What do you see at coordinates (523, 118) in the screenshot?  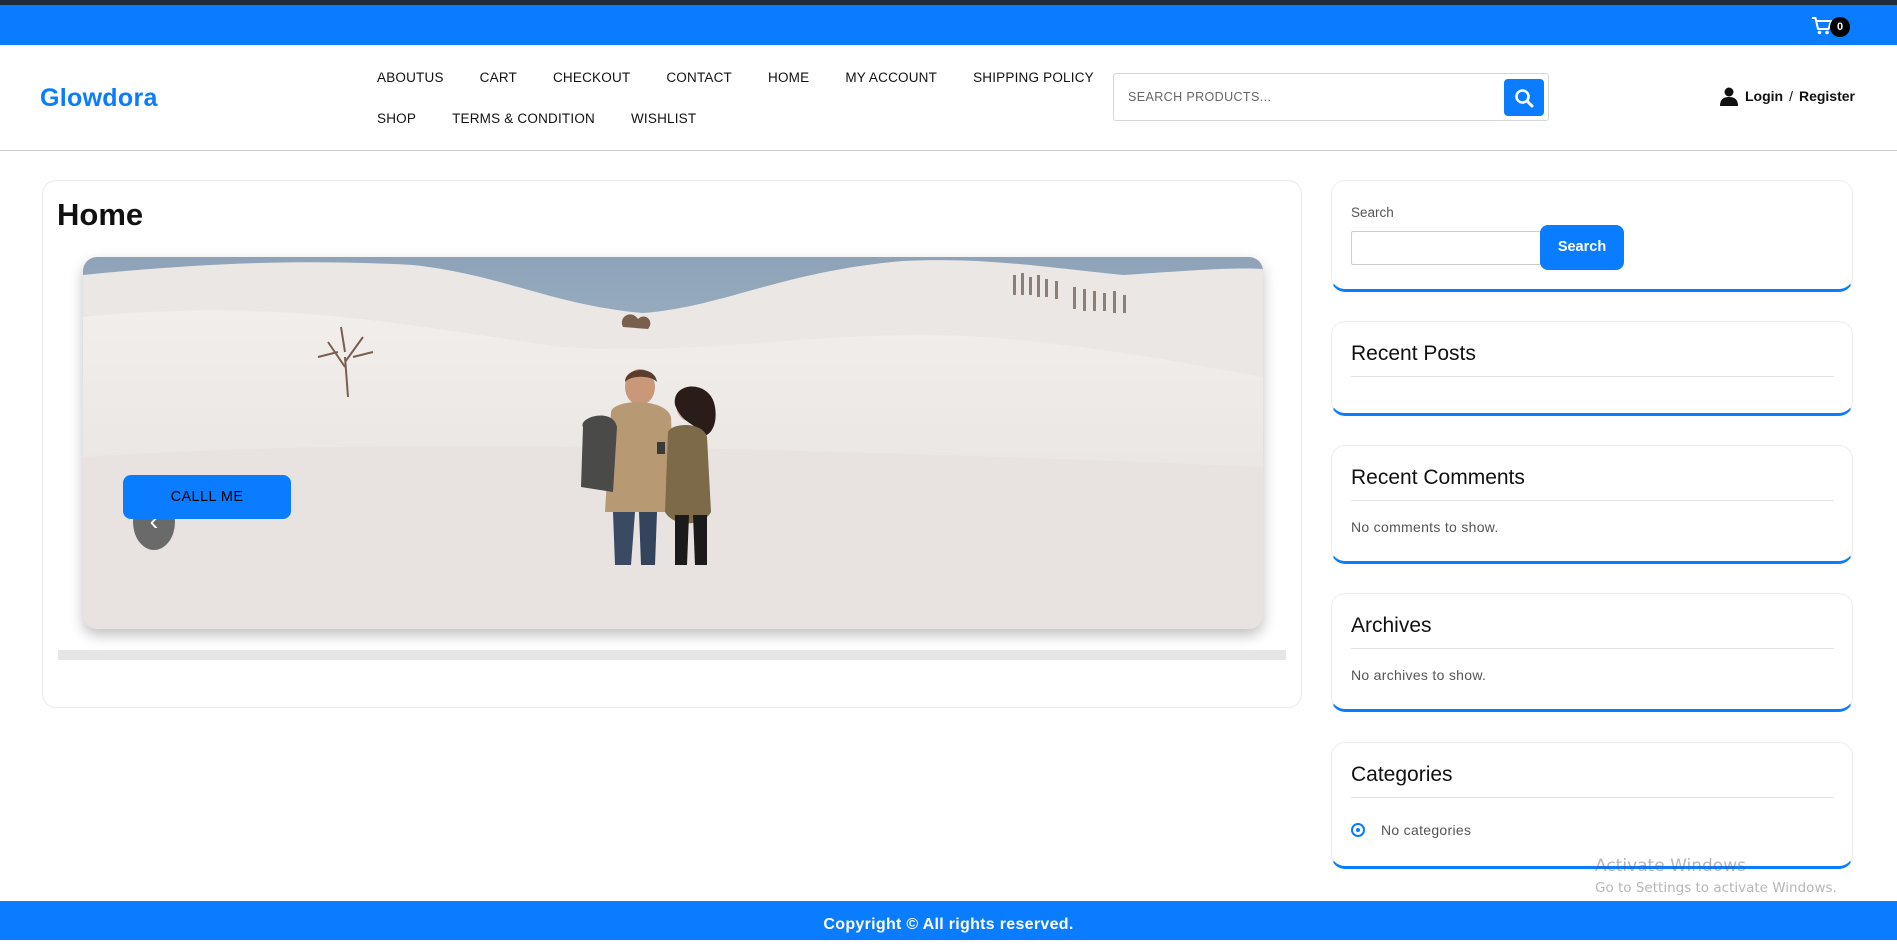 I see `nav-item-terms: TERMS & CONDITION` at bounding box center [523, 118].